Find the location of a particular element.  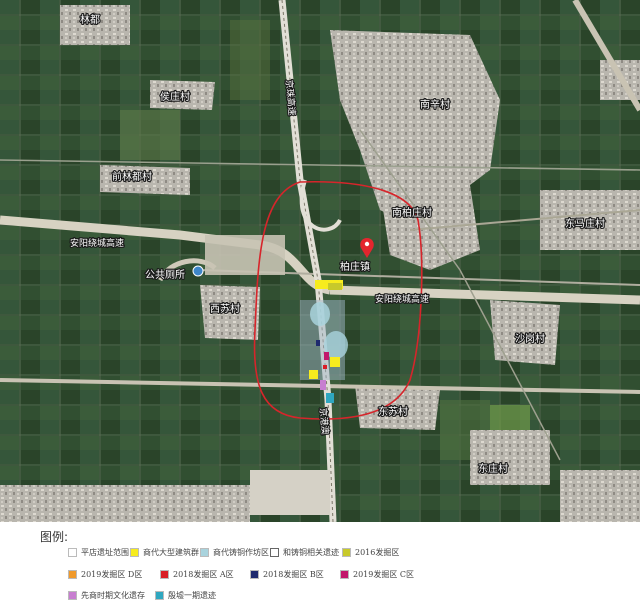

legend-label: 和铸铜相关遗迹 is located at coordinates (311, 552).